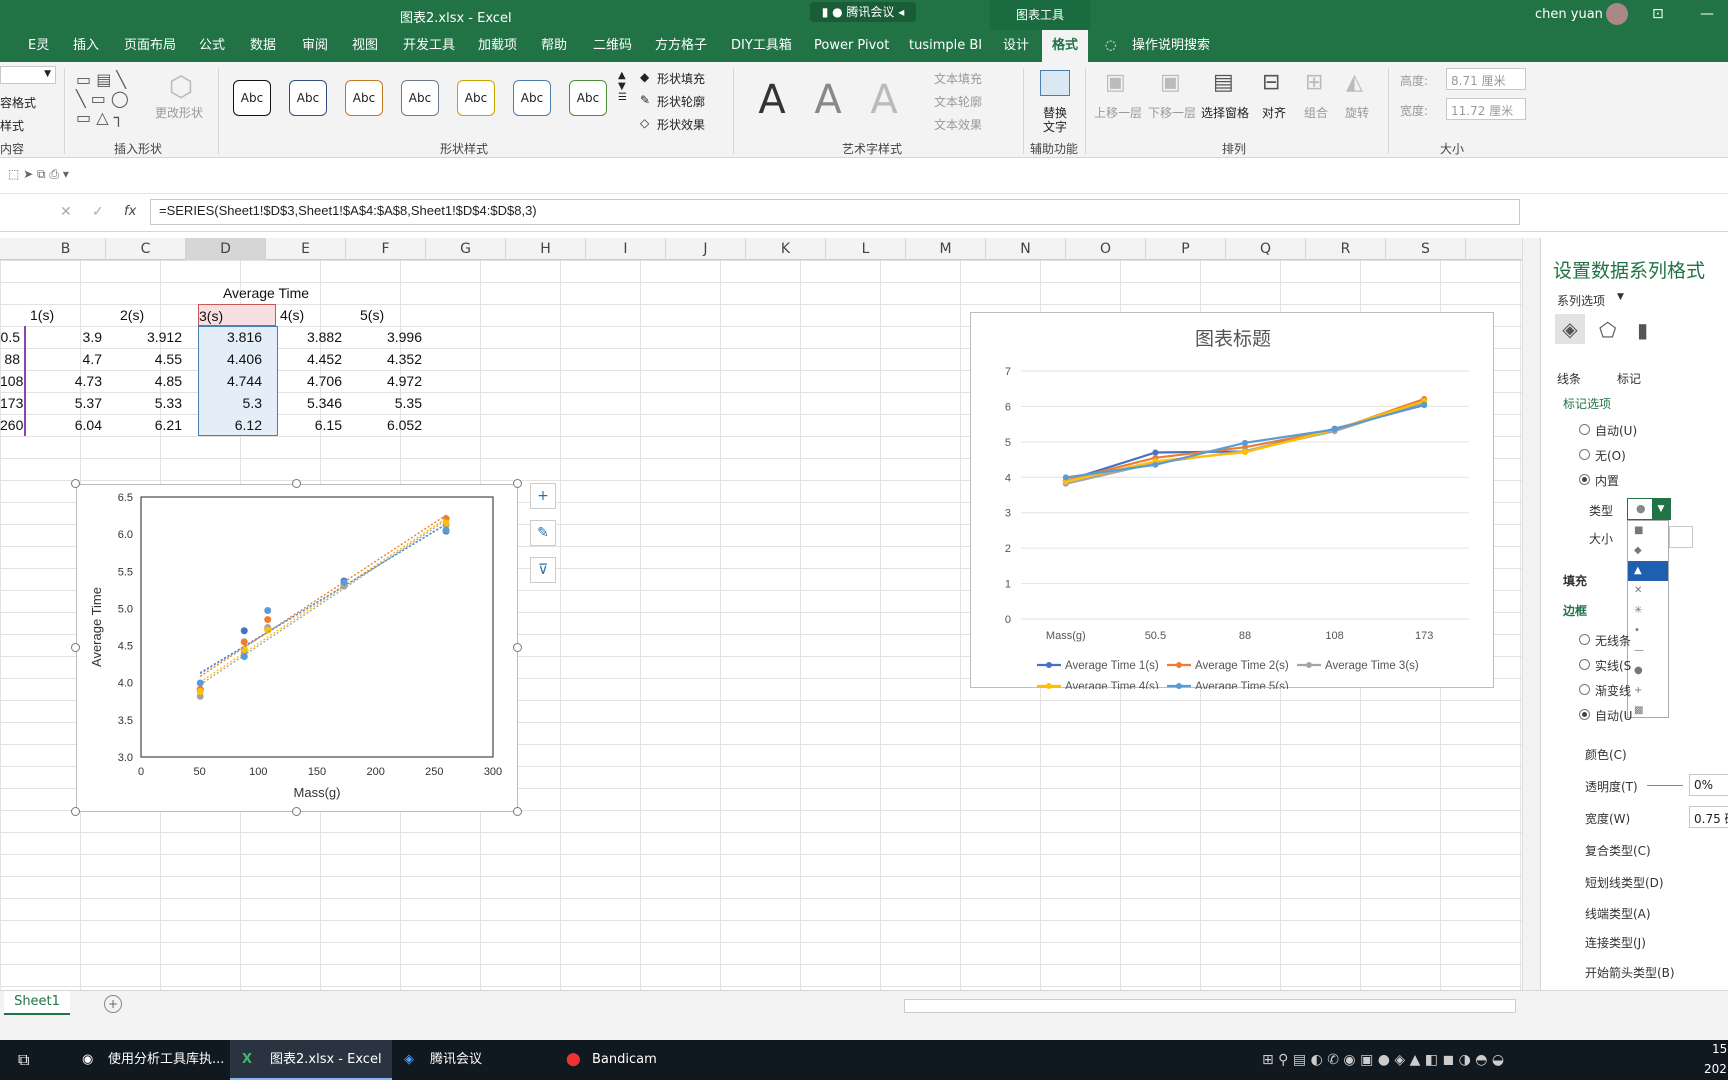 Image resolution: width=1728 pixels, height=1080 pixels. I want to click on column-header-l: L, so click(866, 249).